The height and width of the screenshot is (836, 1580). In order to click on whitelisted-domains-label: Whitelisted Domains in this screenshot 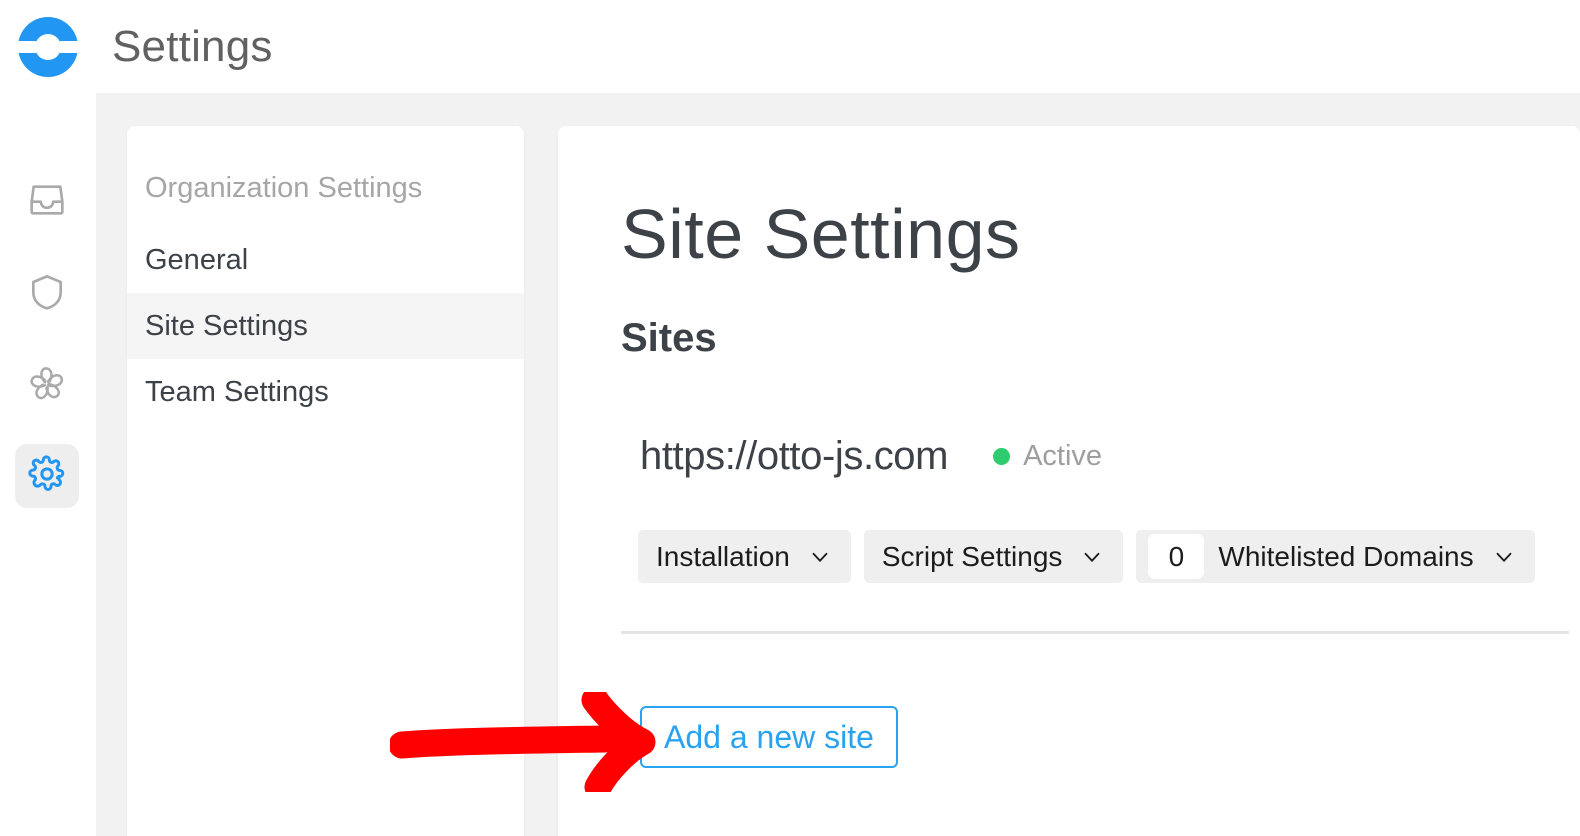, I will do `click(1346, 556)`.